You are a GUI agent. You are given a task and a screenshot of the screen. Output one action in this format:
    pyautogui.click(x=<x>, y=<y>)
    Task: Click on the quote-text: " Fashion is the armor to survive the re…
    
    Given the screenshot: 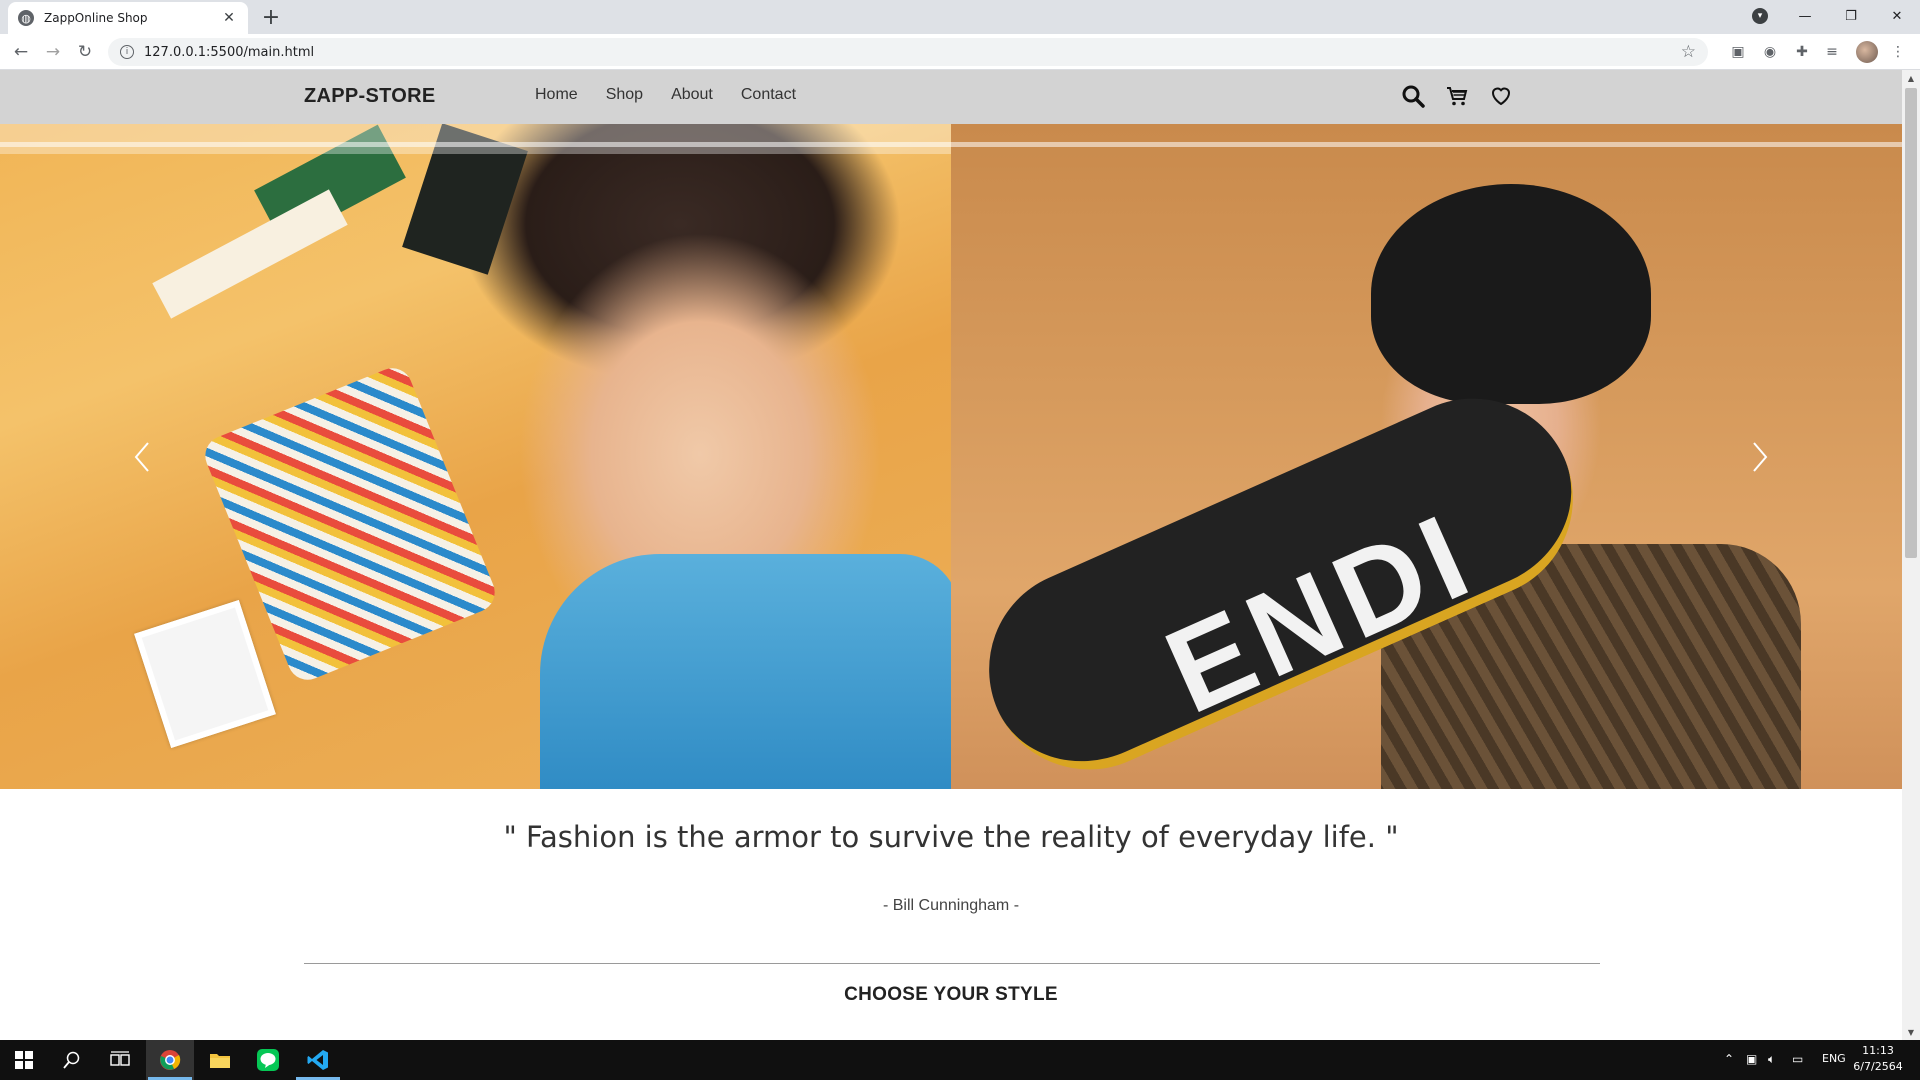 What is the action you would take?
    pyautogui.click(x=951, y=837)
    